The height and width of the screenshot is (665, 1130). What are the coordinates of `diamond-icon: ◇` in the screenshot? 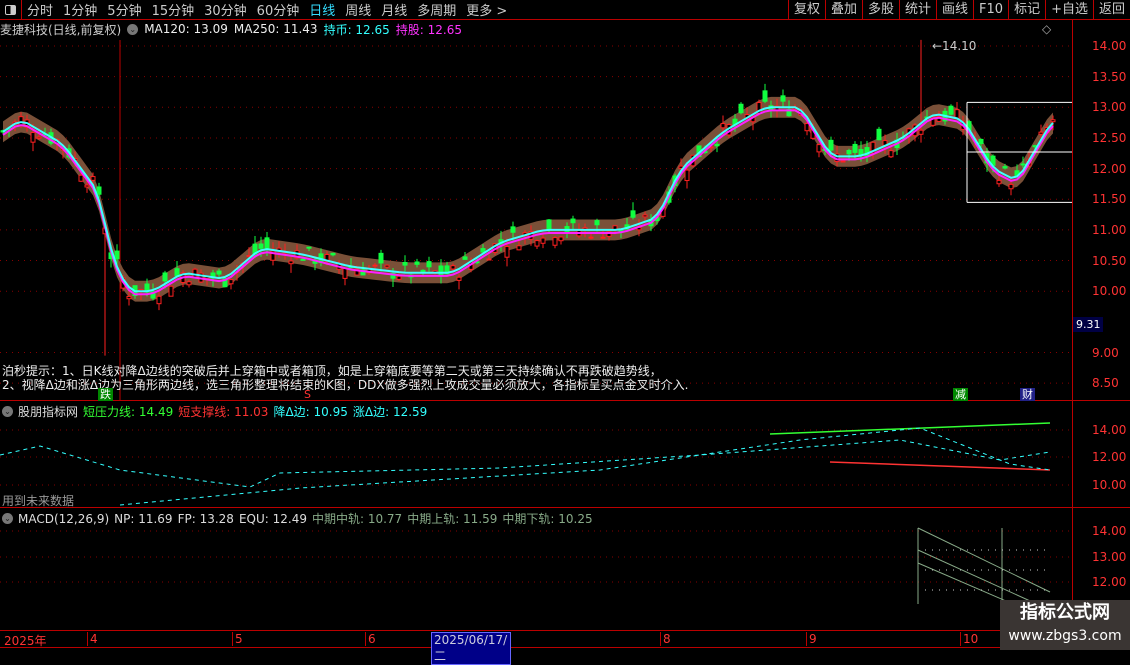 It's located at (1046, 29).